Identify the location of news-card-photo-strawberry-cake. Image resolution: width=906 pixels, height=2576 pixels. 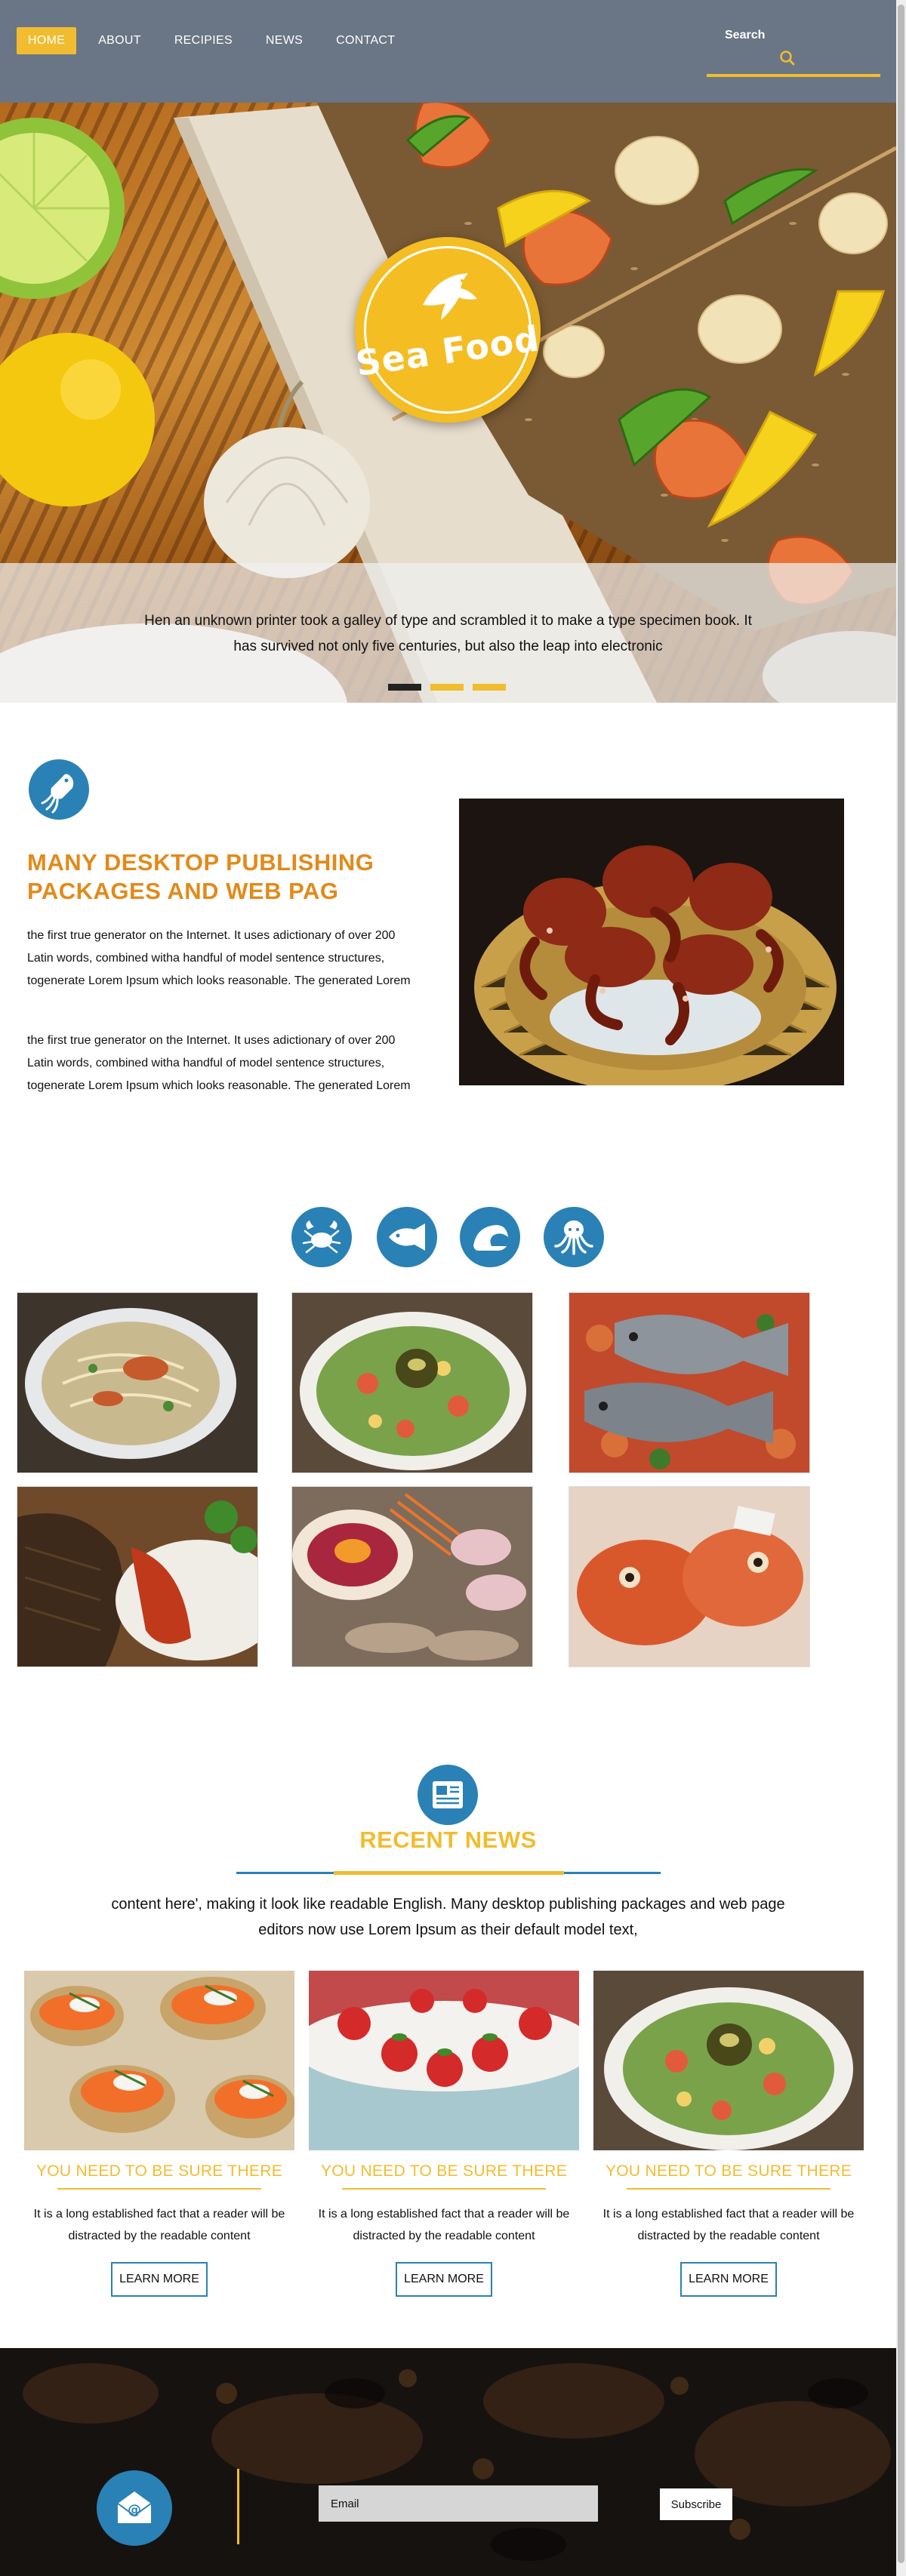
(444, 2060).